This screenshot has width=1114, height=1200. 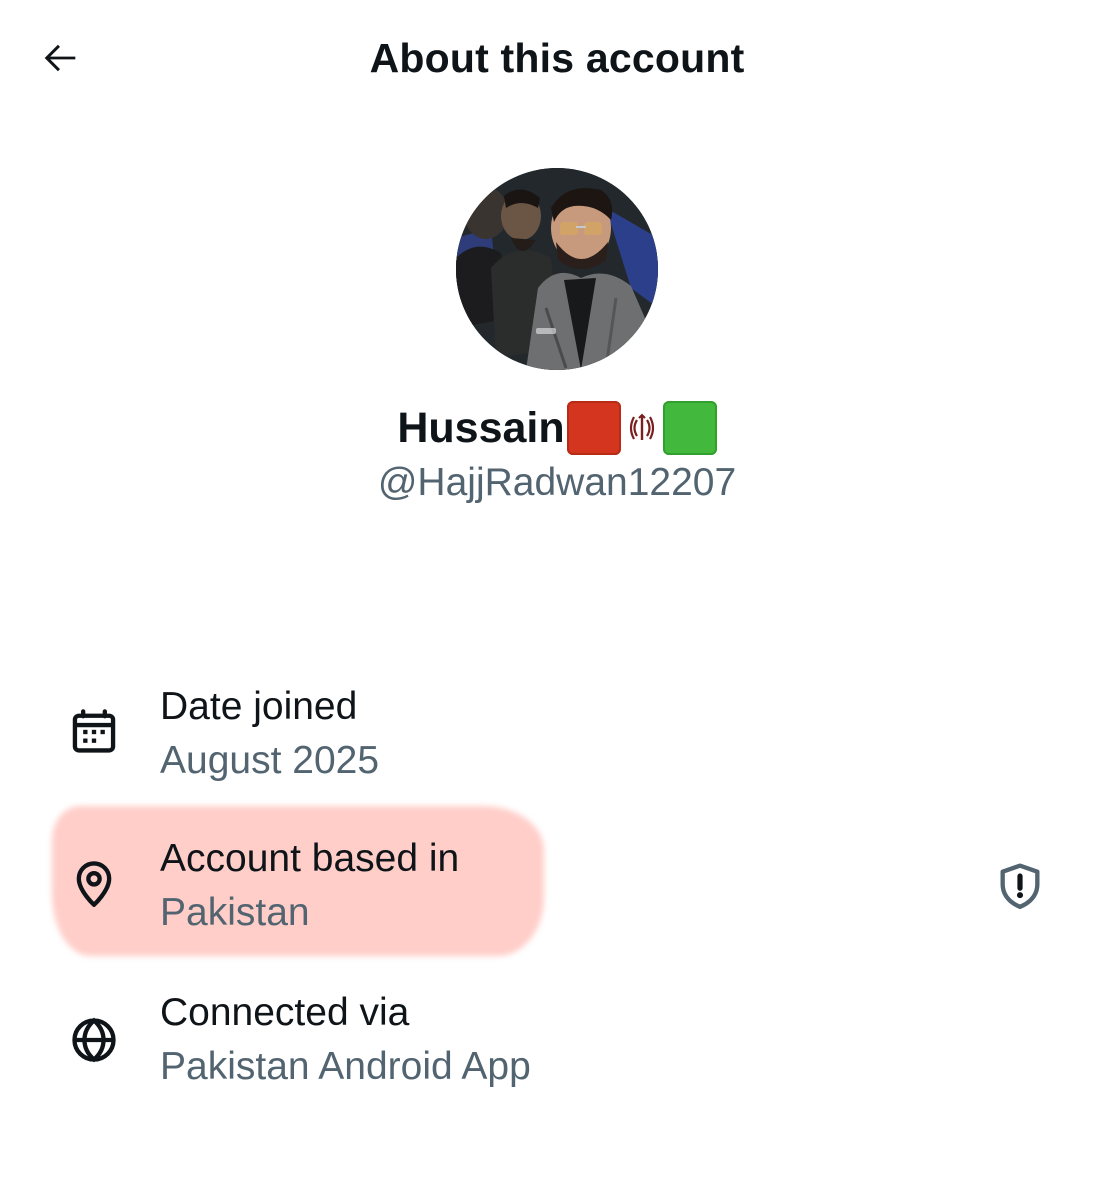 I want to click on iran-emblem-emoji, so click(x=642, y=428).